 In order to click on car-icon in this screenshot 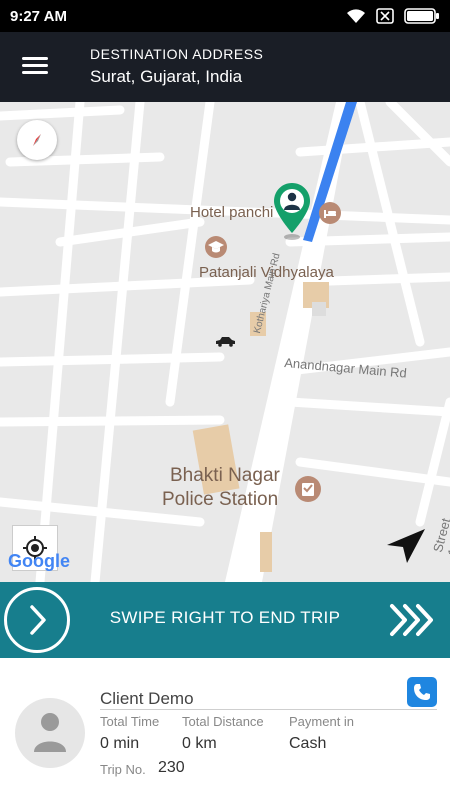, I will do `click(225, 342)`.